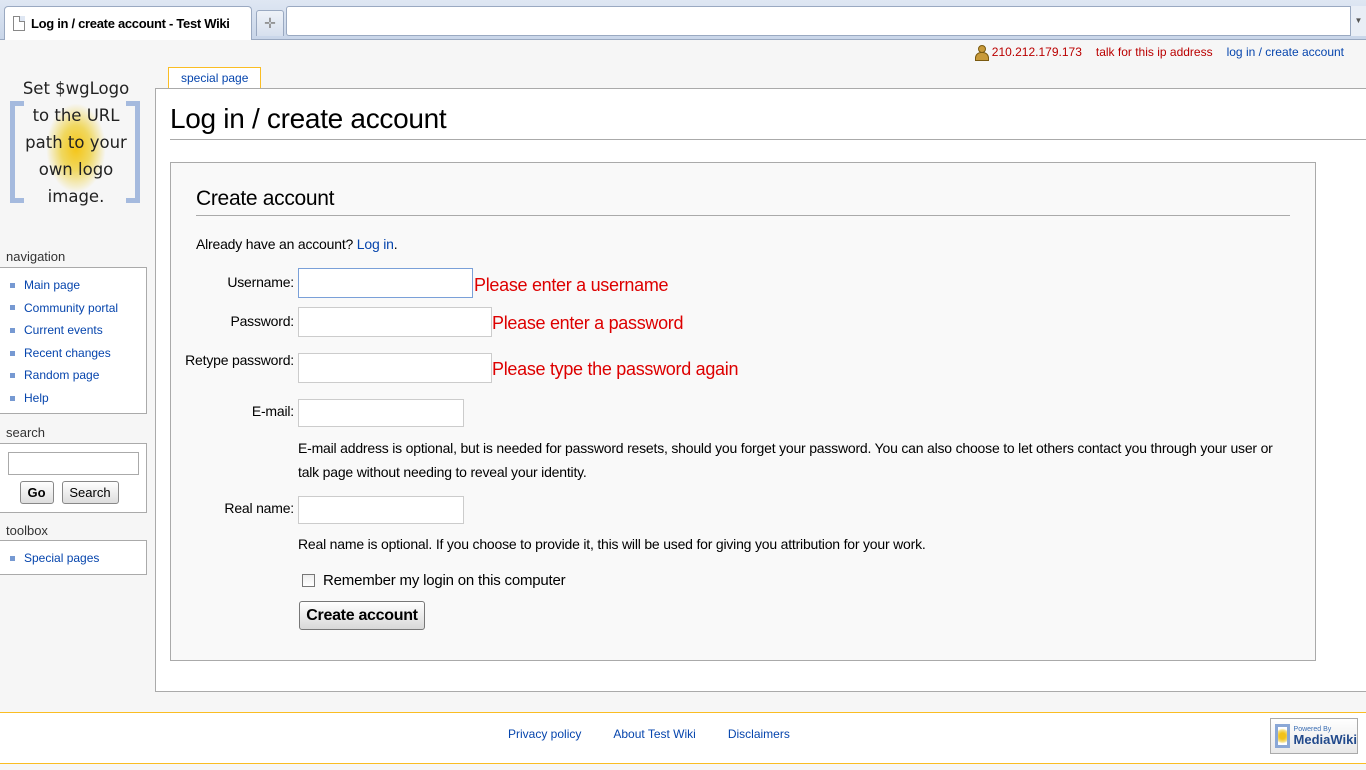  What do you see at coordinates (381, 510) in the screenshot?
I see `real-name-field` at bounding box center [381, 510].